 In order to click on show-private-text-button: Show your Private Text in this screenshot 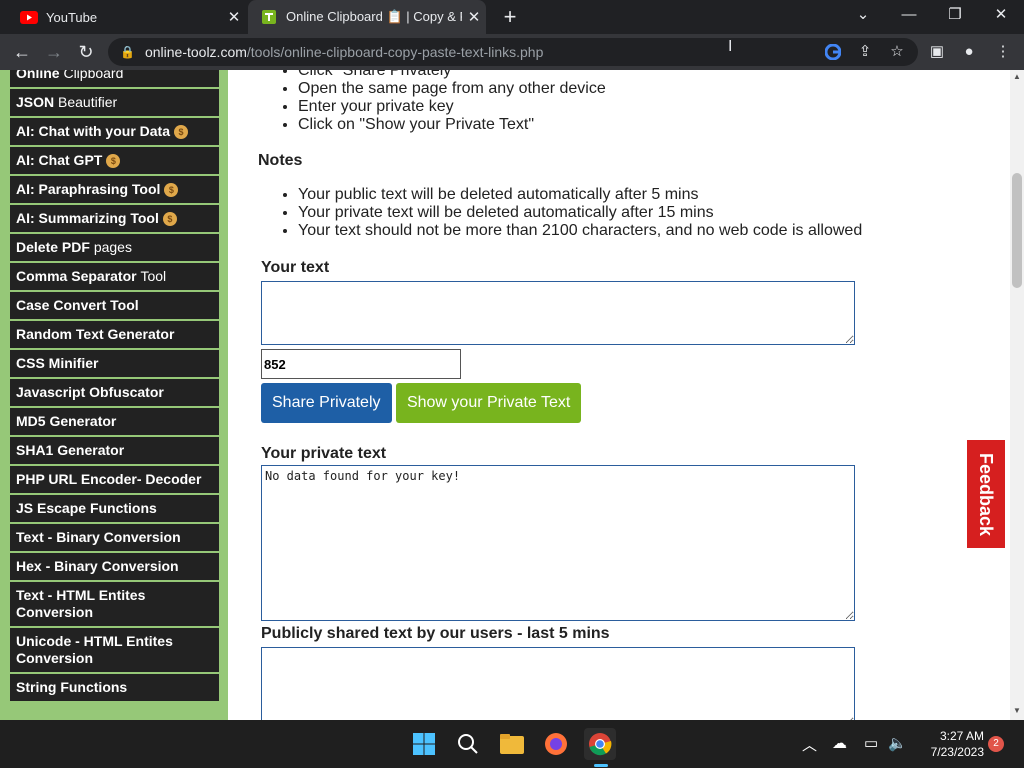, I will do `click(488, 403)`.